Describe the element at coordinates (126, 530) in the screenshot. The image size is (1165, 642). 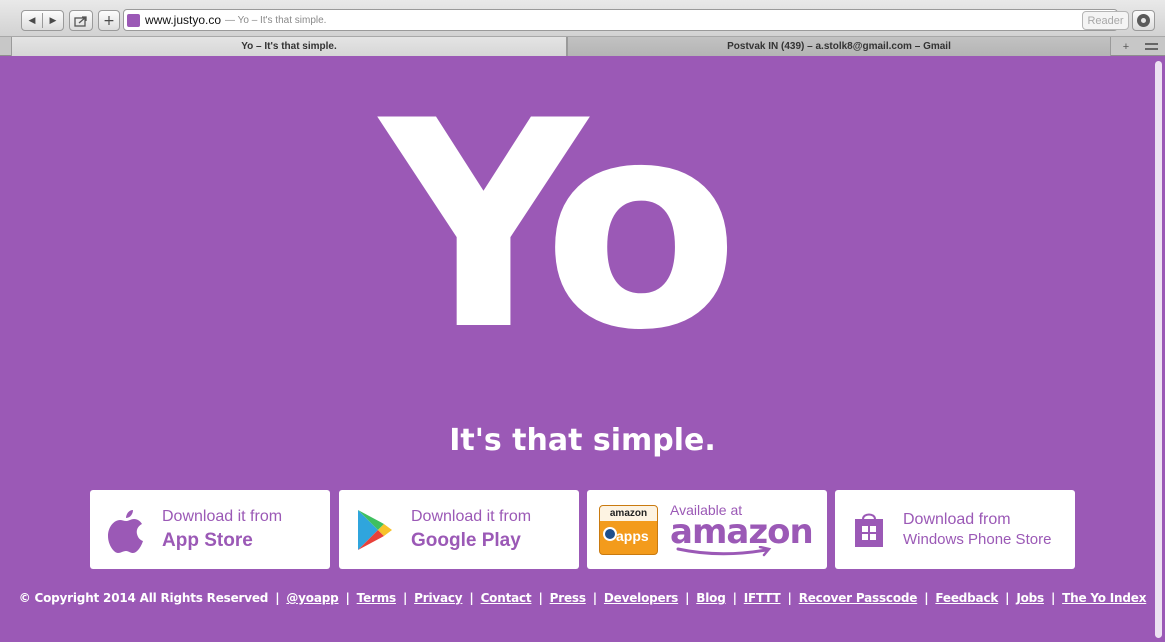
I see `apple-icon` at that location.